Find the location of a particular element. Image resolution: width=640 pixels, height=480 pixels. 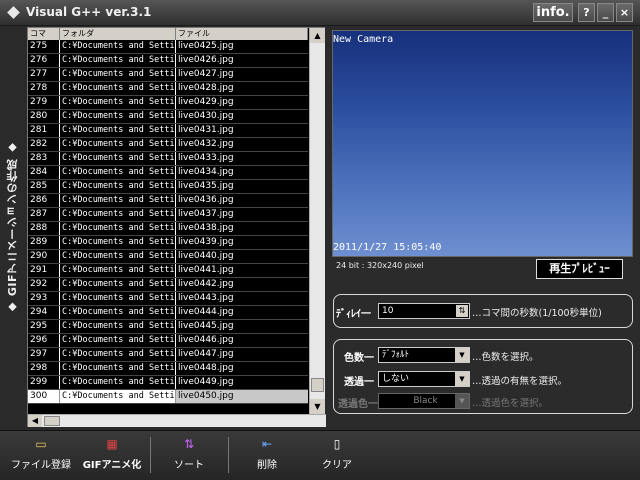

column-header-folder: フォルダ is located at coordinates (118, 34).